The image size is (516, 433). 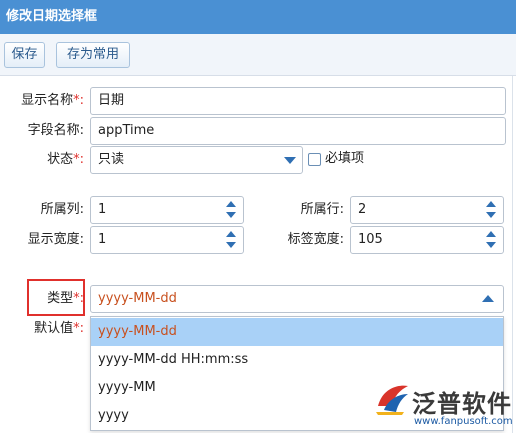 I want to click on default-value-label-text: 默认值, so click(x=54, y=328).